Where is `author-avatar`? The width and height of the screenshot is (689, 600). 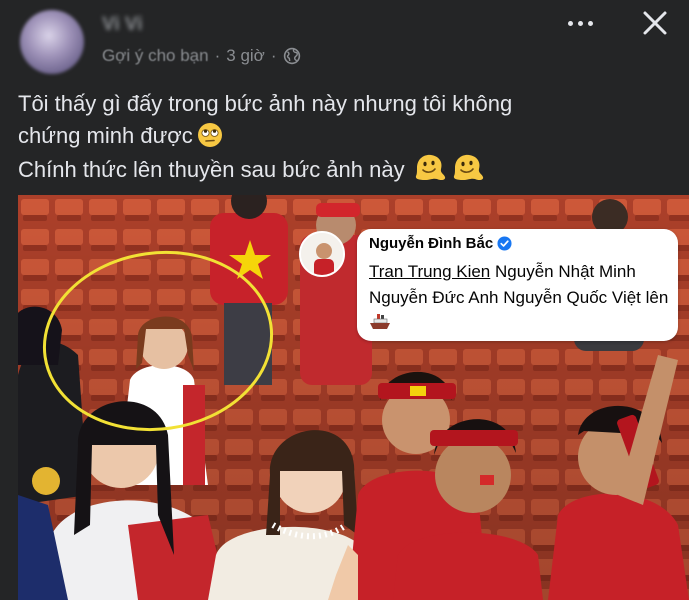 author-avatar is located at coordinates (52, 42).